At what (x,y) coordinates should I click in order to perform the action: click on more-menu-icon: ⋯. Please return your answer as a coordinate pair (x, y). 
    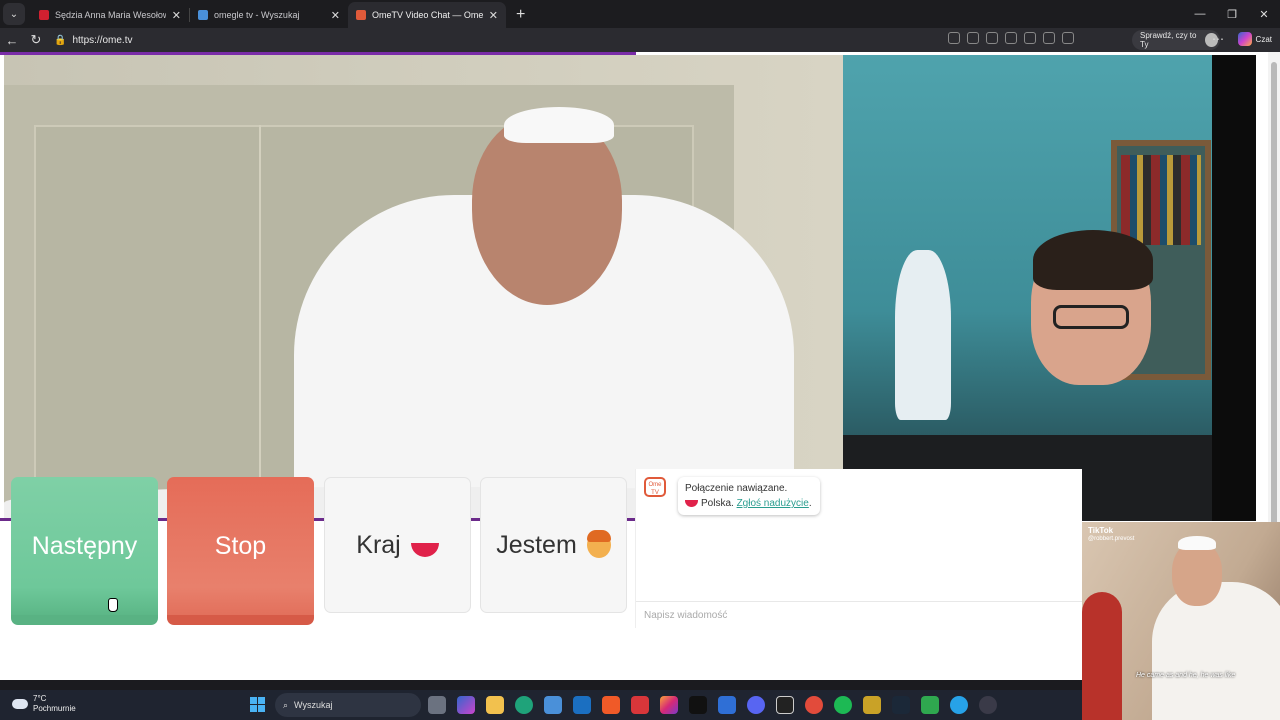
    Looking at the image, I should click on (1218, 39).